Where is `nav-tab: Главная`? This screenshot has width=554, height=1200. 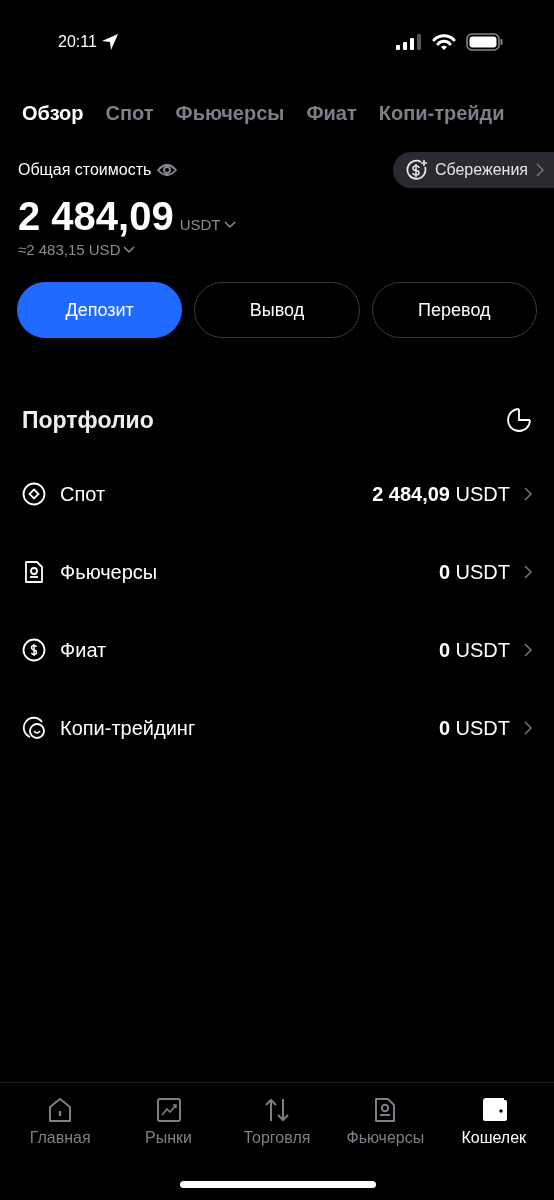 nav-tab: Главная is located at coordinates (60, 1122).